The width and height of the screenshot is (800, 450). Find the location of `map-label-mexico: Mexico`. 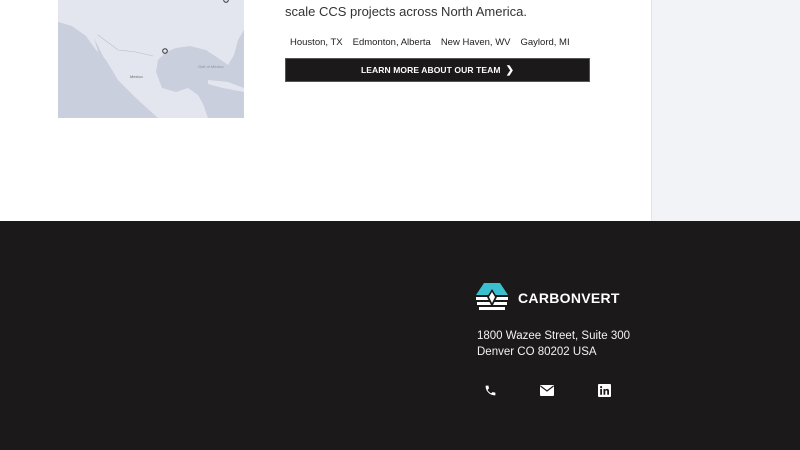

map-label-mexico: Mexico is located at coordinates (136, 76).